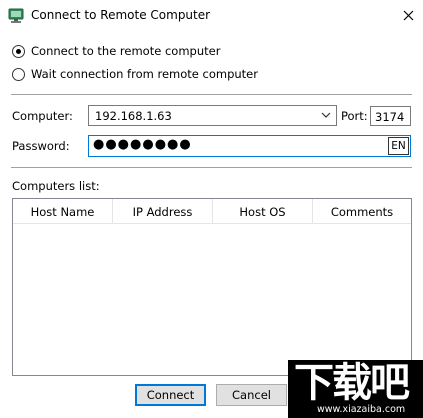 This screenshot has width=423, height=418. Describe the element at coordinates (126, 51) in the screenshot. I see `radio-connect-label: Connect to the remote computer` at that location.